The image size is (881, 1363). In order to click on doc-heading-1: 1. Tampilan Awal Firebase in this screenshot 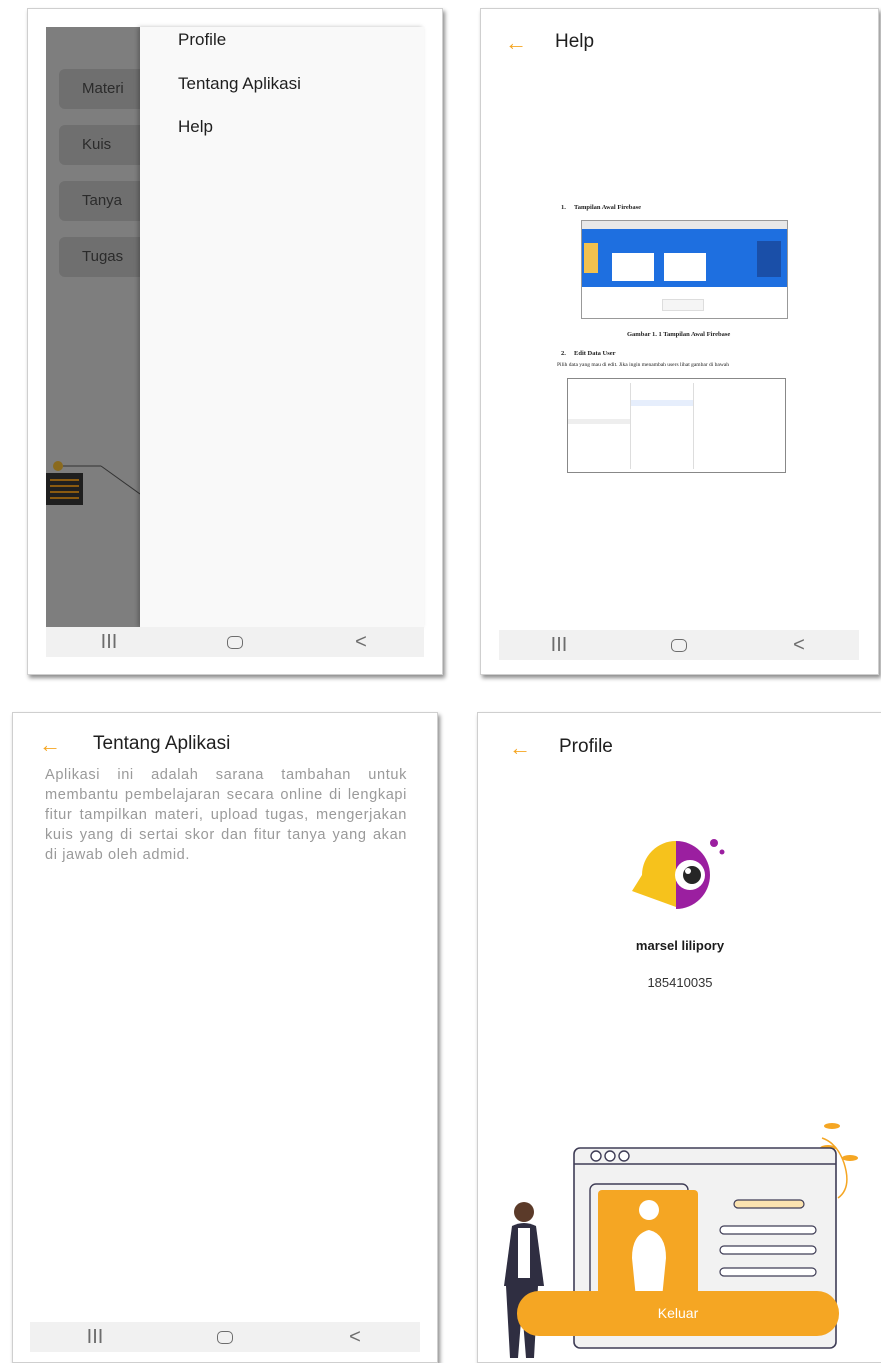, I will do `click(601, 207)`.